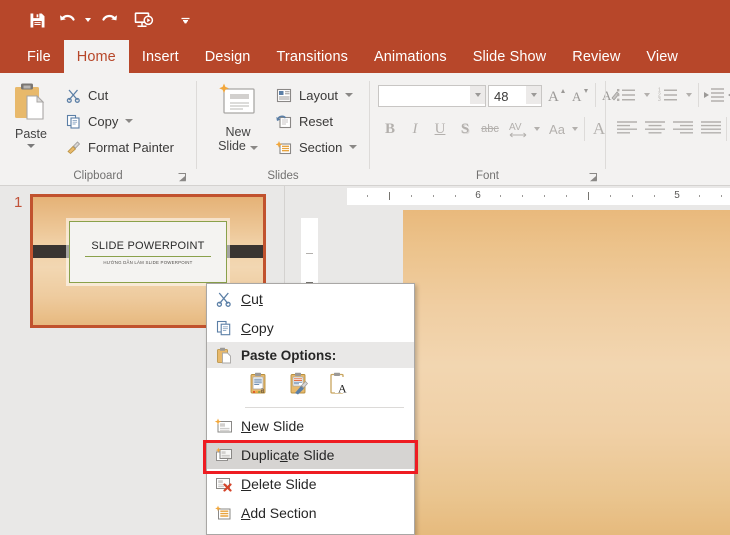  I want to click on reset-icon, so click(284, 121).